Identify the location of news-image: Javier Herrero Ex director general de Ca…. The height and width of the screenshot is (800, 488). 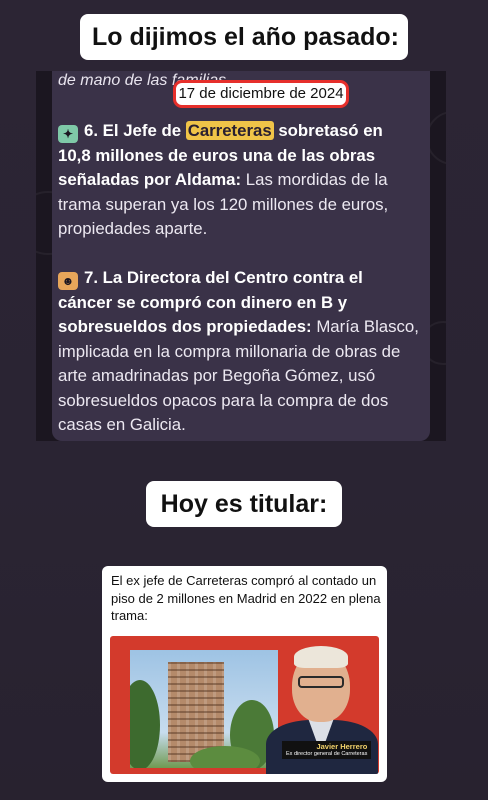
(244, 705).